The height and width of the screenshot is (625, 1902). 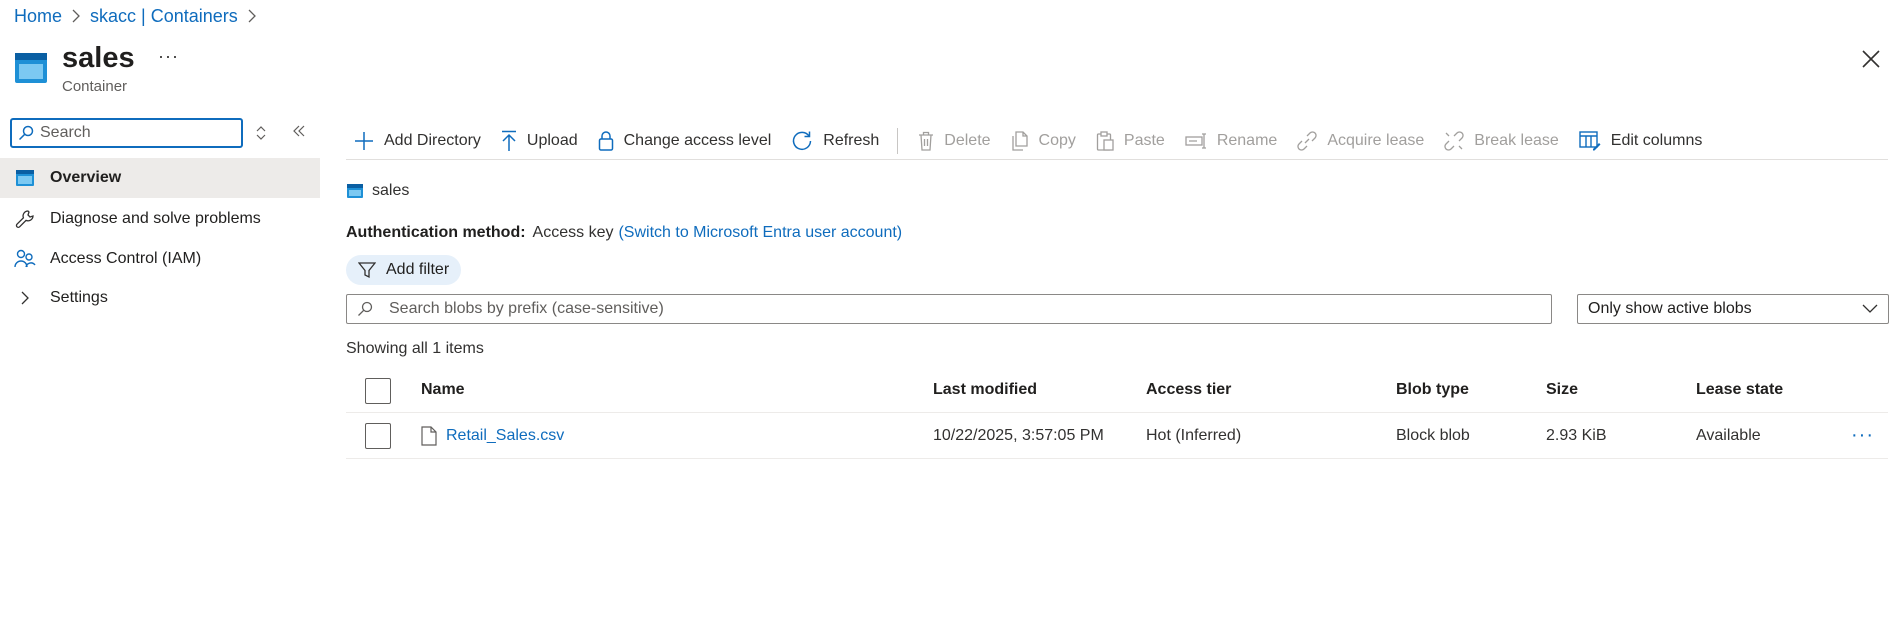 I want to click on edit-columns-button: Edit columns, so click(x=1640, y=141).